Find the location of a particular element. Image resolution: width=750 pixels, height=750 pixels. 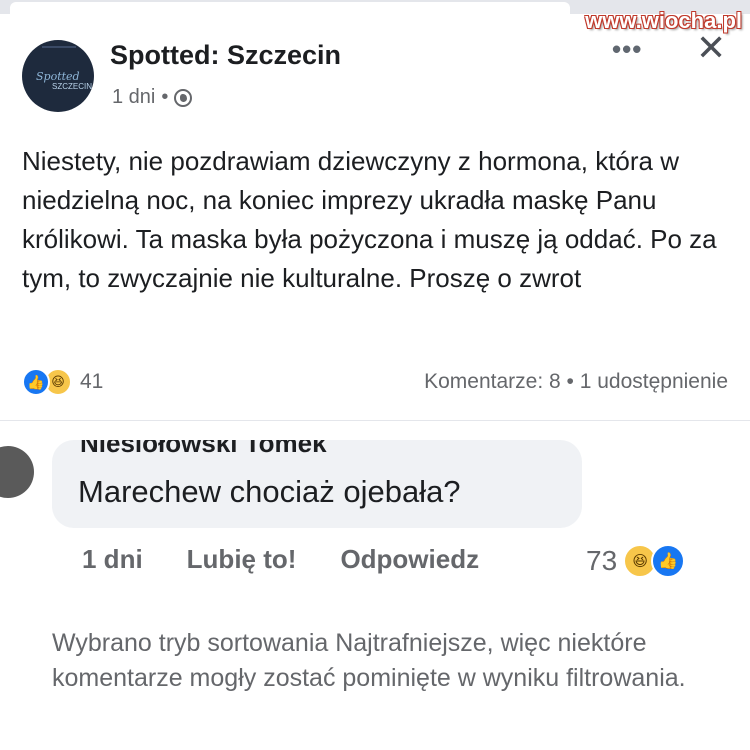

comment-like-button: Lubię to! is located at coordinates (242, 559).